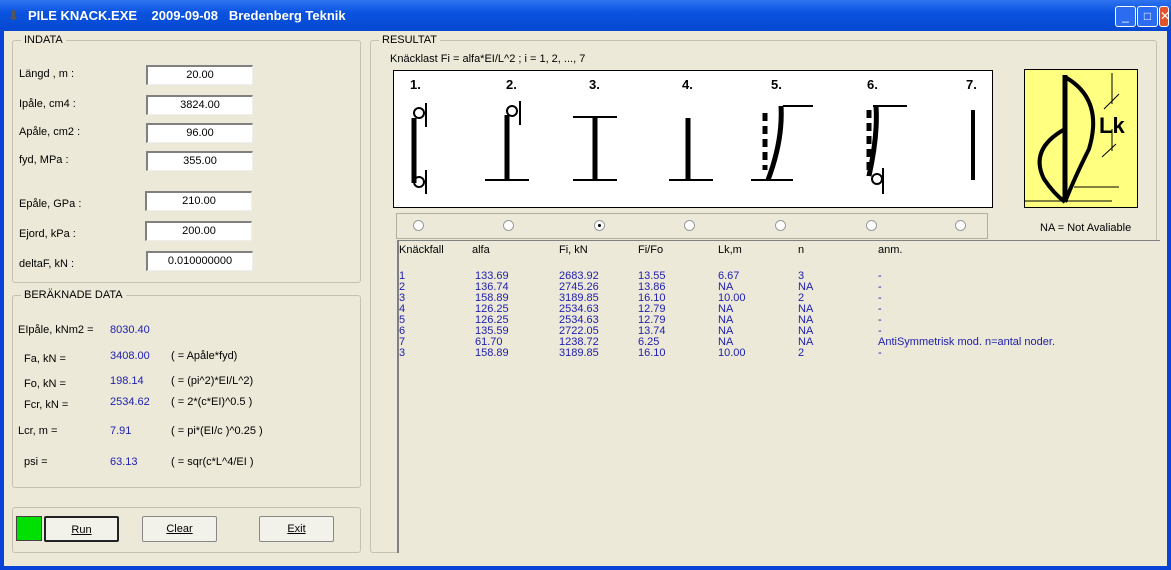  Describe the element at coordinates (204, 356) in the screenshot. I see `result-formula: ( = Apåle*fyd)` at that location.